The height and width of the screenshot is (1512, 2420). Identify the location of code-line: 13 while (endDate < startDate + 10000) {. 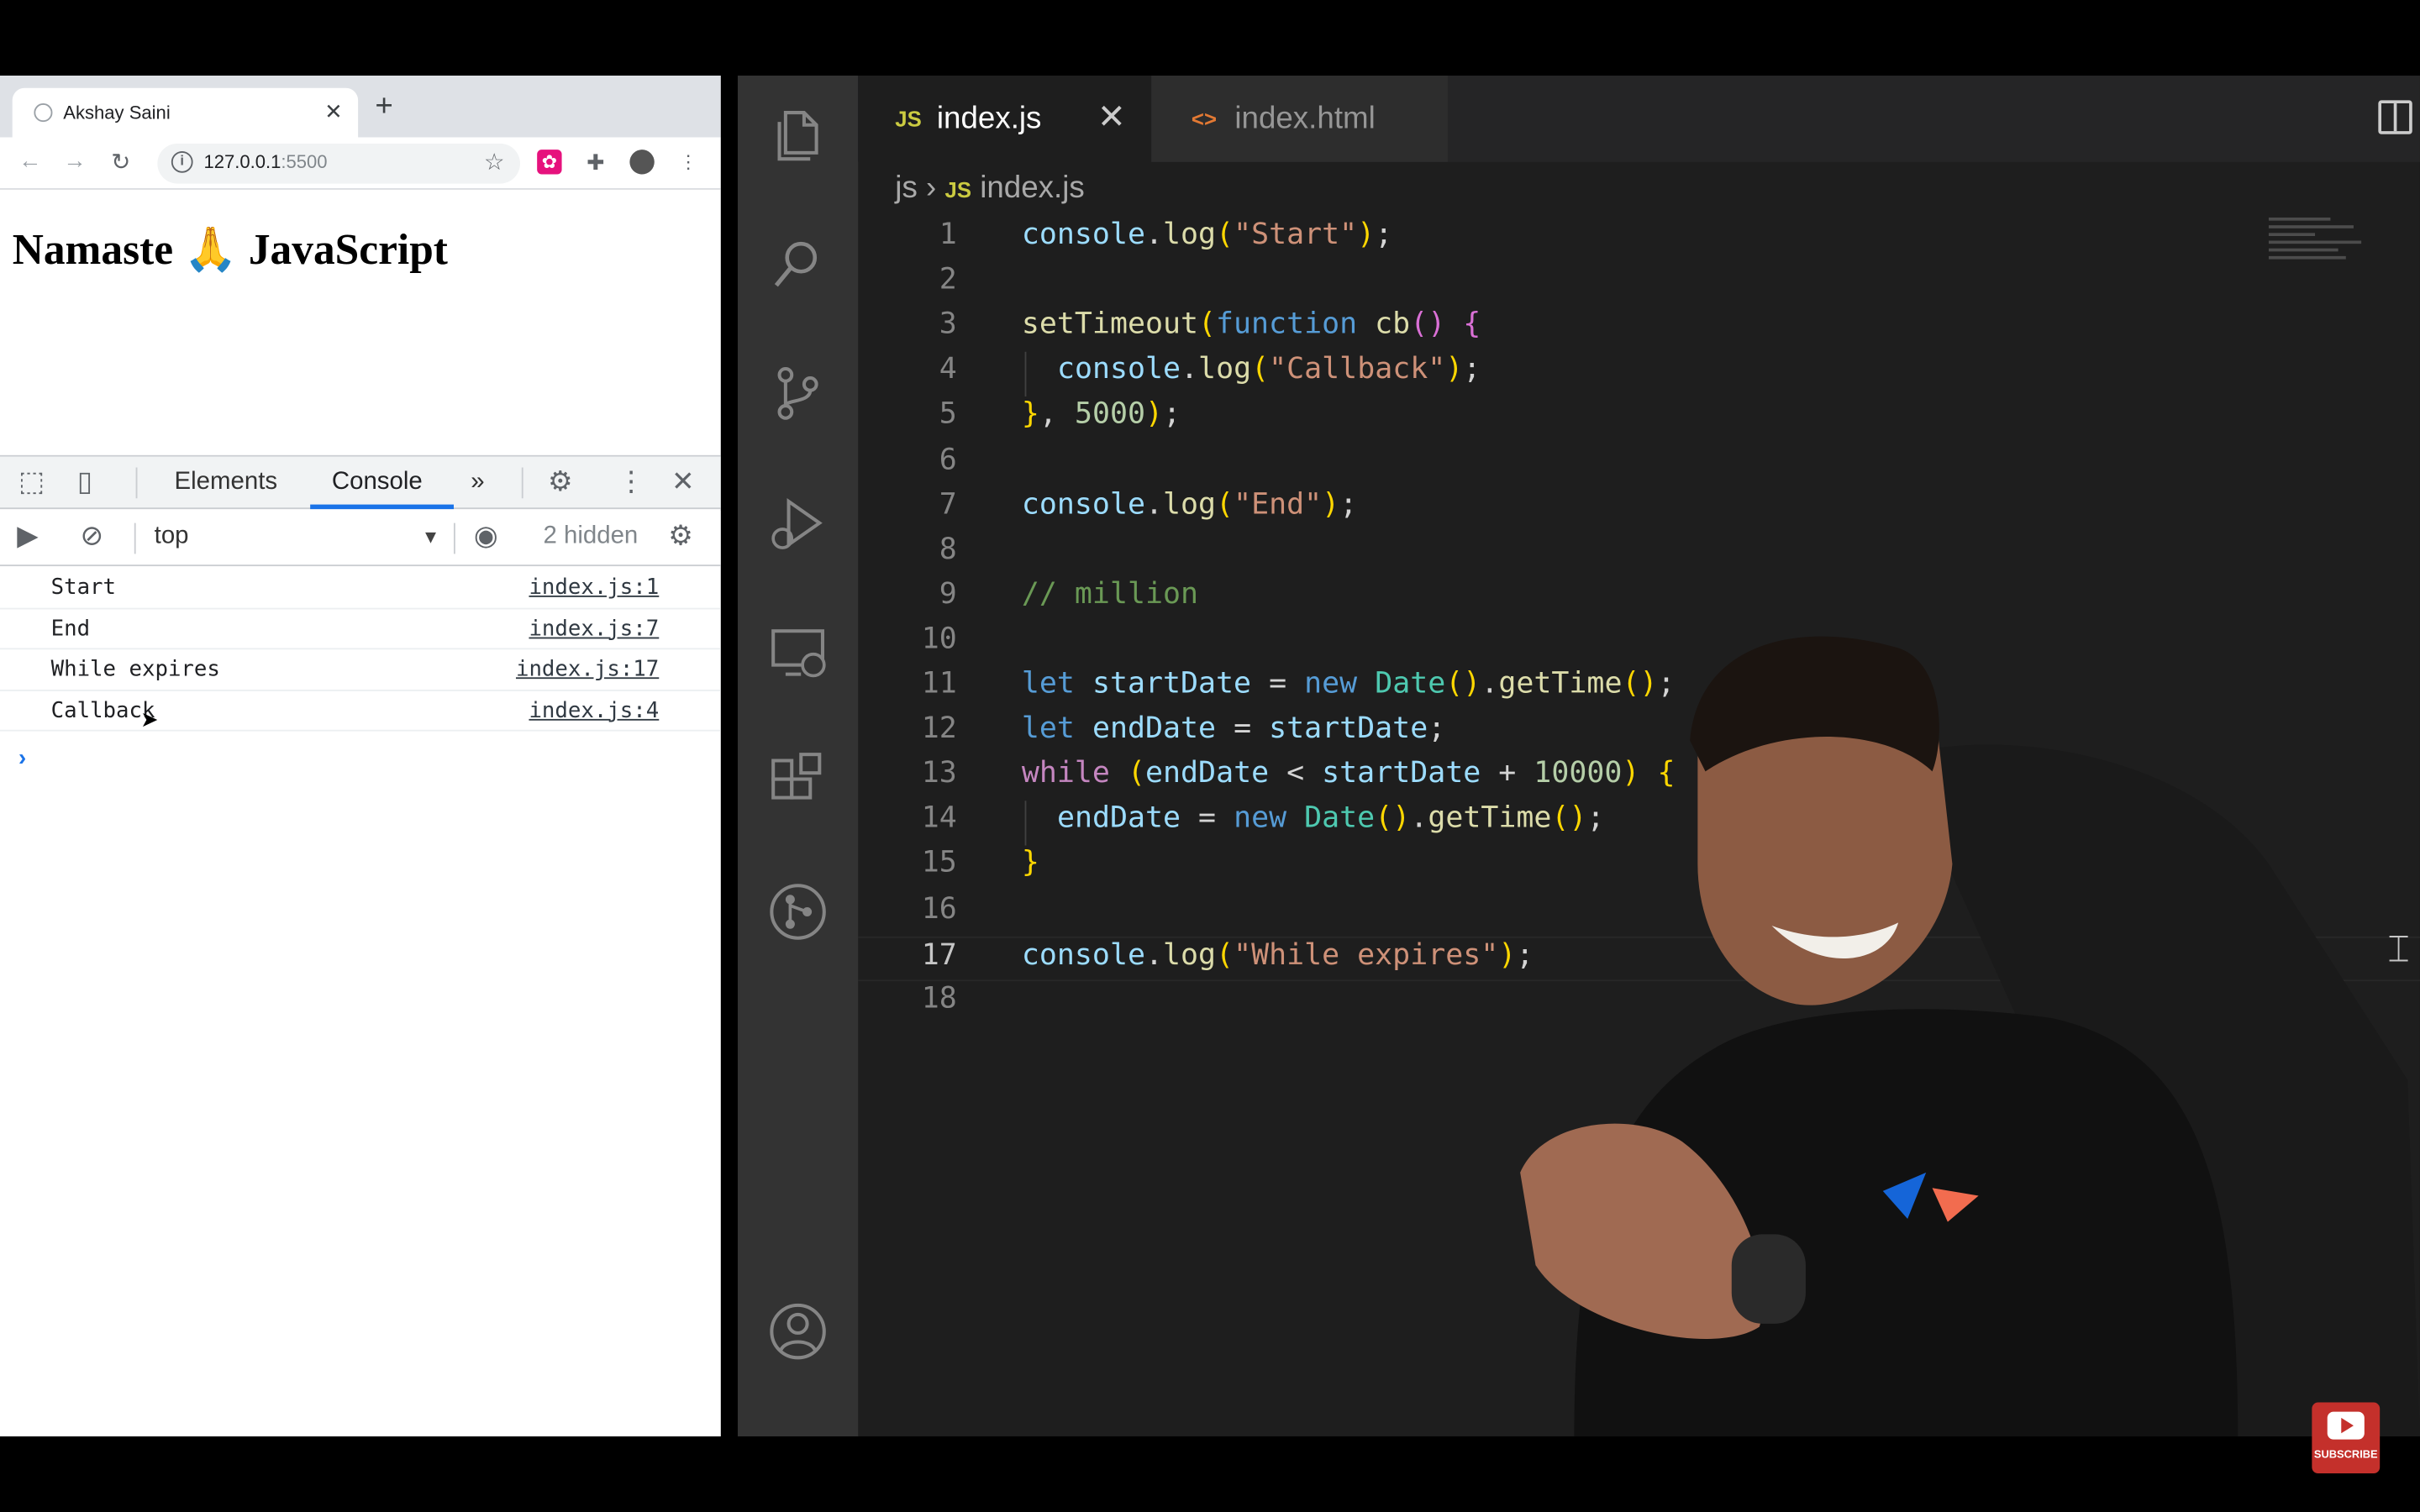
(1639, 778).